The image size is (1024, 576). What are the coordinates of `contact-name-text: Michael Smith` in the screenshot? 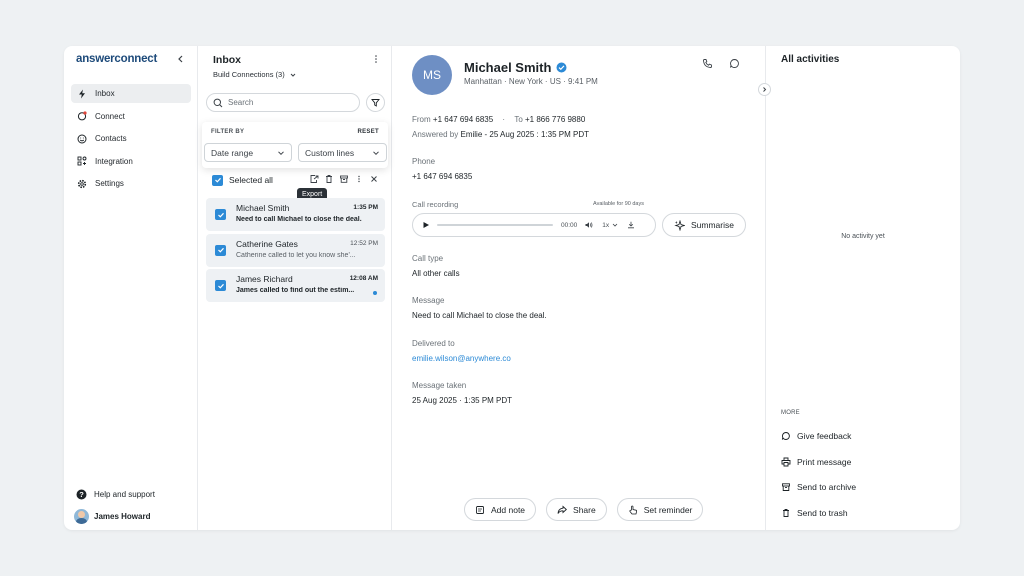 It's located at (508, 67).